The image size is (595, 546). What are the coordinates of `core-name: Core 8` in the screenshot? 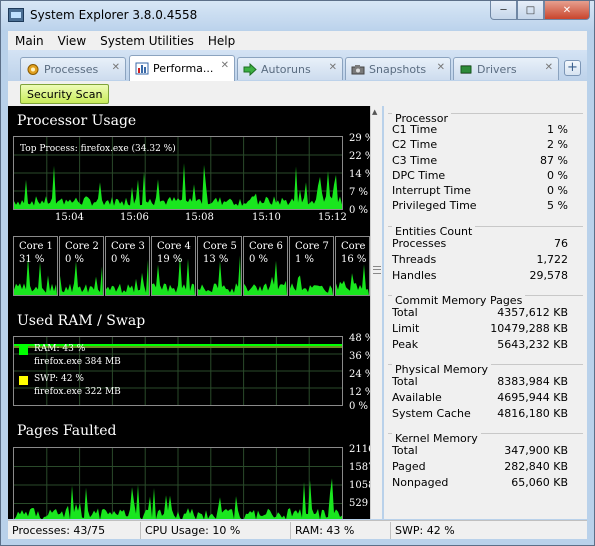 It's located at (355, 246).